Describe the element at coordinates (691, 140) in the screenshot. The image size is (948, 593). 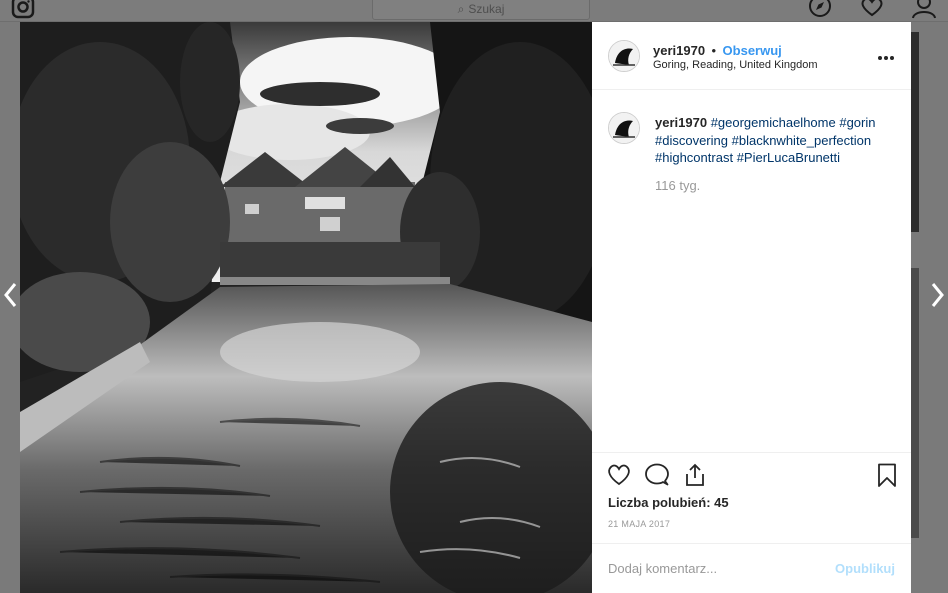
I see `hashtag-link: #discovering` at that location.